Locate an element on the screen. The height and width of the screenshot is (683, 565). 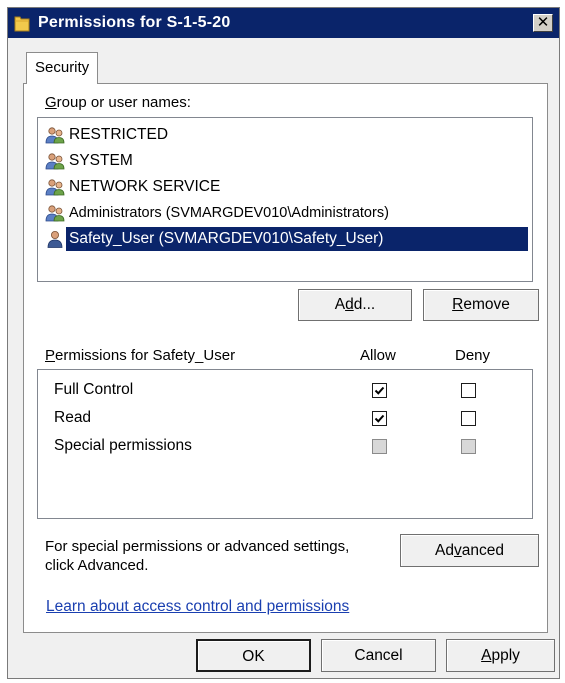
allow-checkbox-disabled is located at coordinates (379, 446).